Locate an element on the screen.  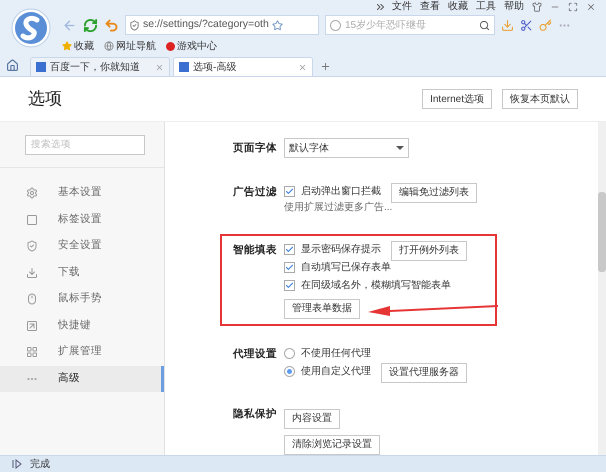
browser-tab: 选项-高级 is located at coordinates (243, 66).